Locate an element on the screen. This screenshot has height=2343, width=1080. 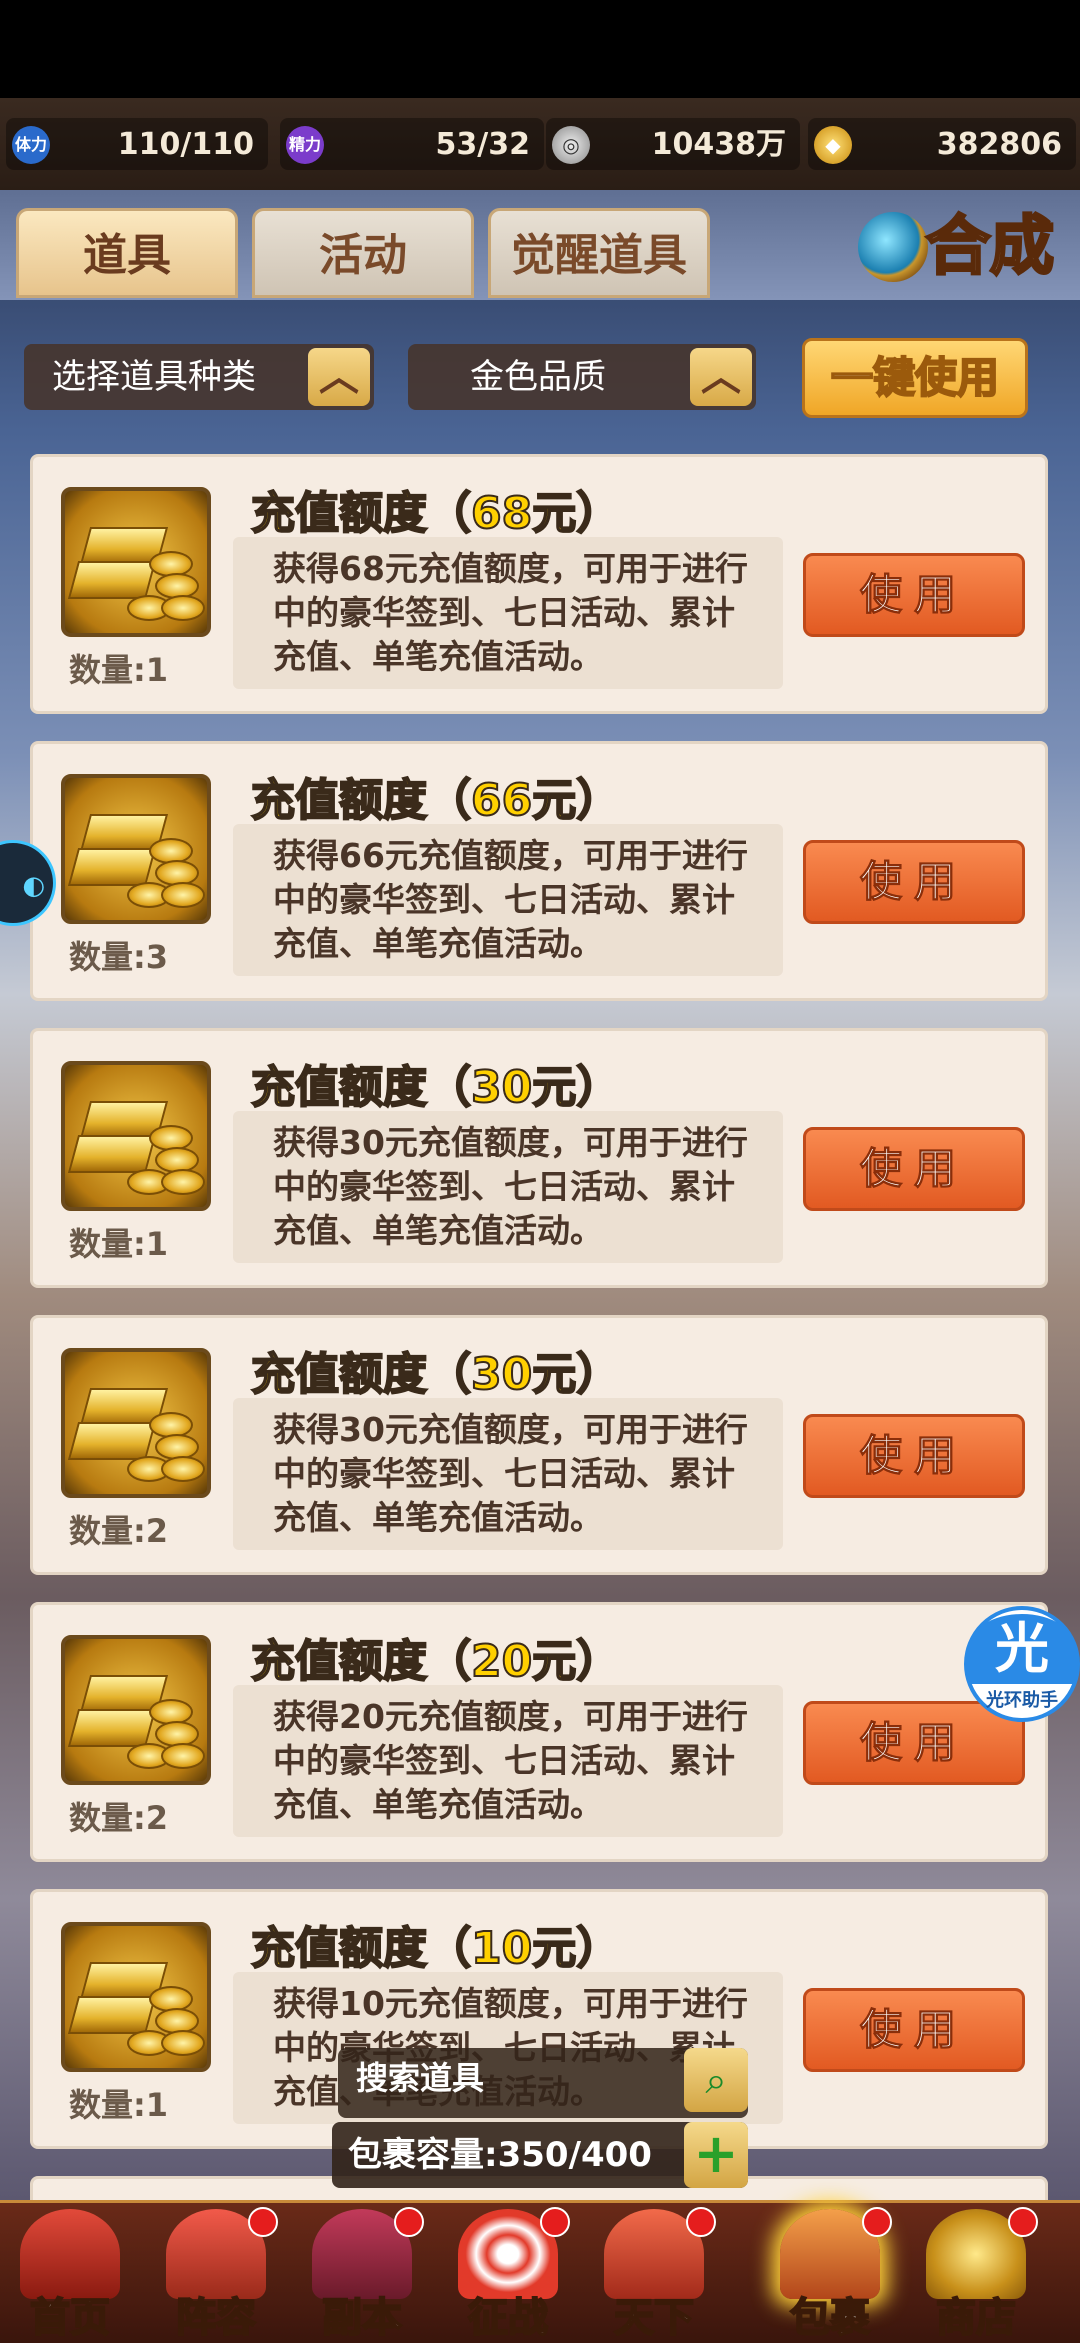
resource-bar: 体力 110/110 精力 53/32 ◎ 10438万 ◆ 382806 is located at coordinates (540, 145).